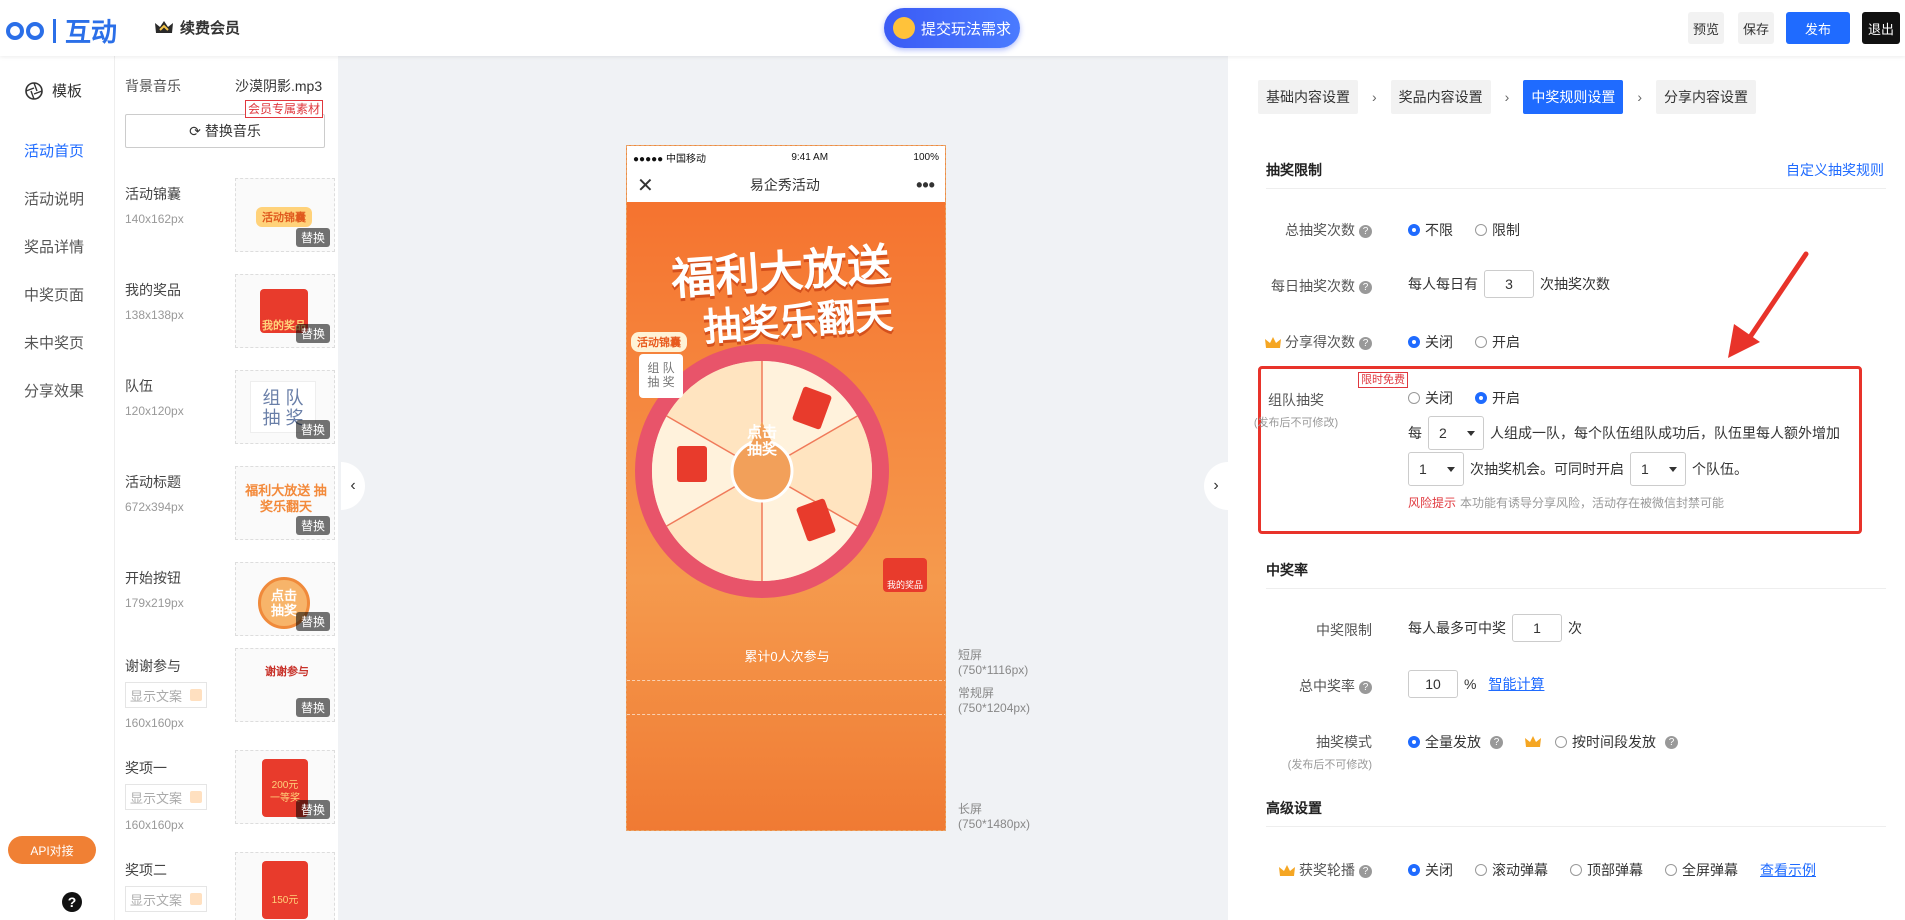 The image size is (1905, 920). What do you see at coordinates (994, 708) in the screenshot?
I see `guide-size: (750*1204px)` at bounding box center [994, 708].